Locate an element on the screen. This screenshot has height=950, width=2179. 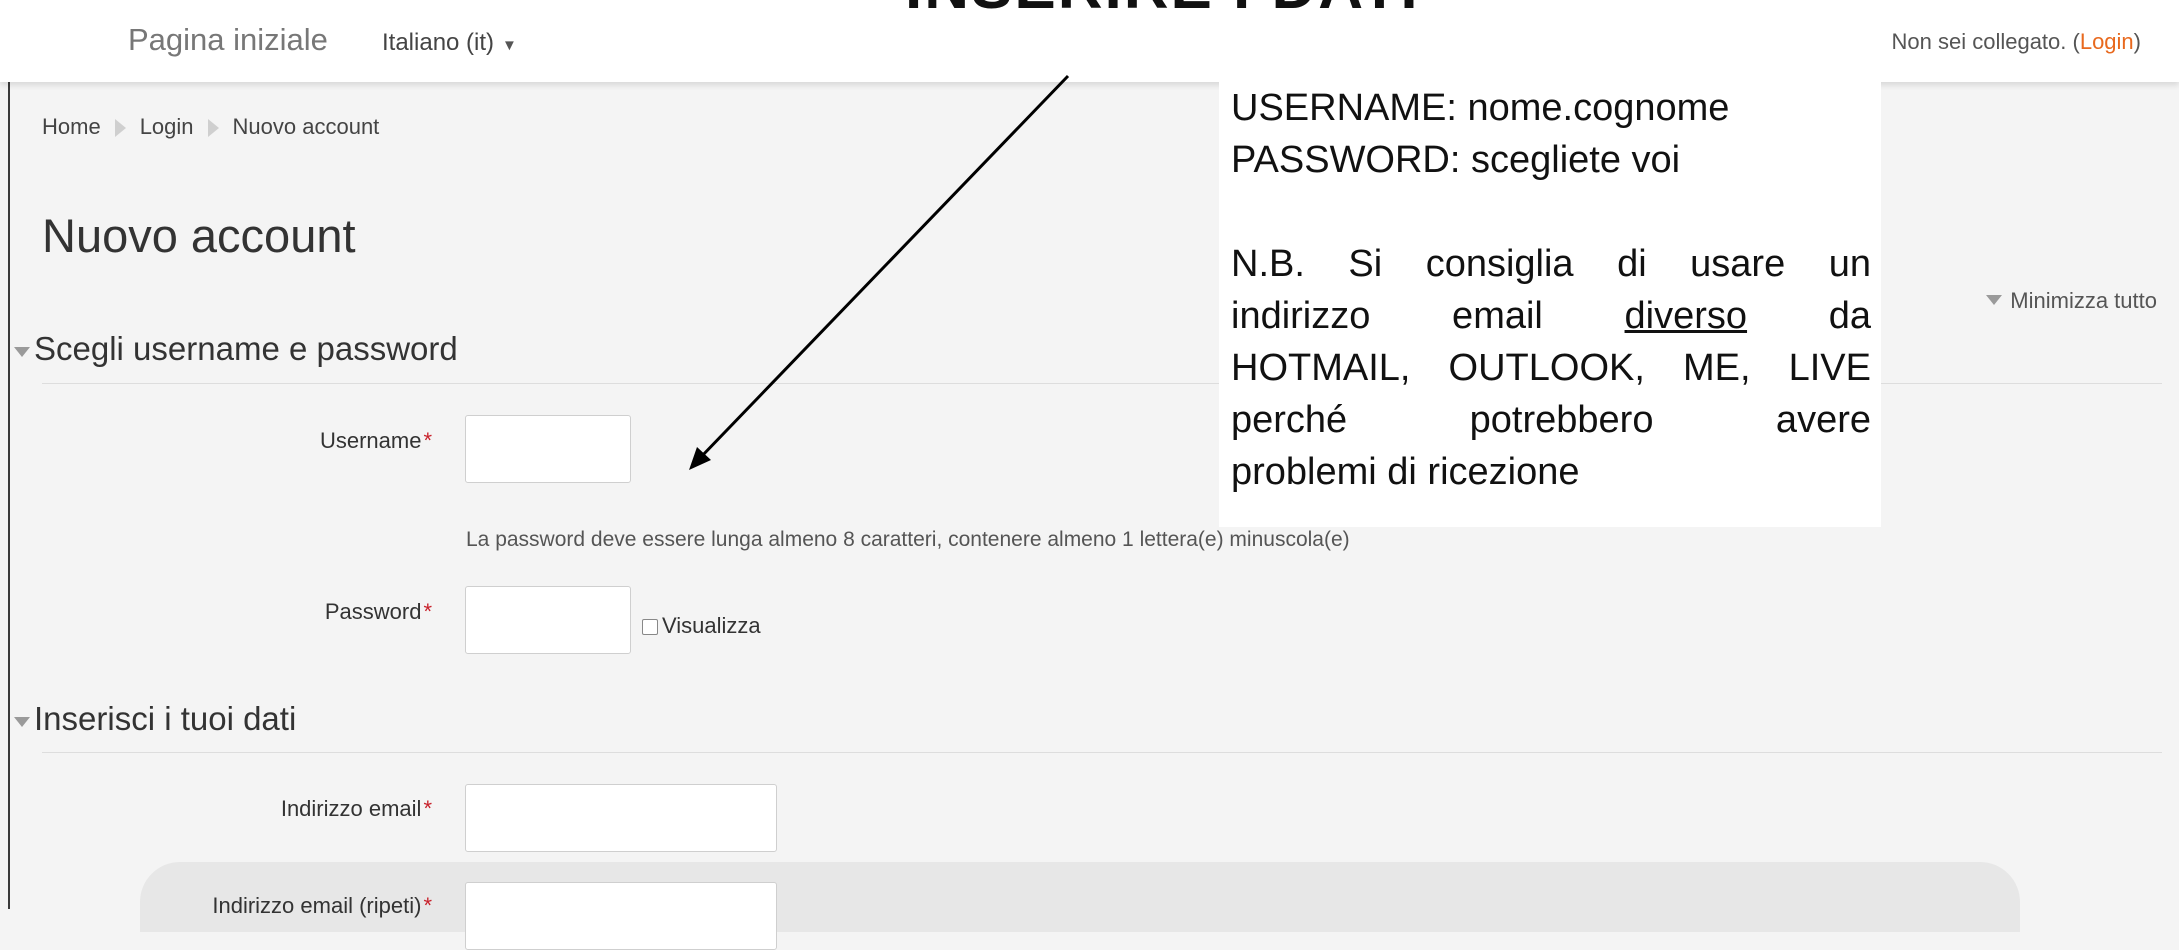
note-emphasis: diverso is located at coordinates (1686, 316).